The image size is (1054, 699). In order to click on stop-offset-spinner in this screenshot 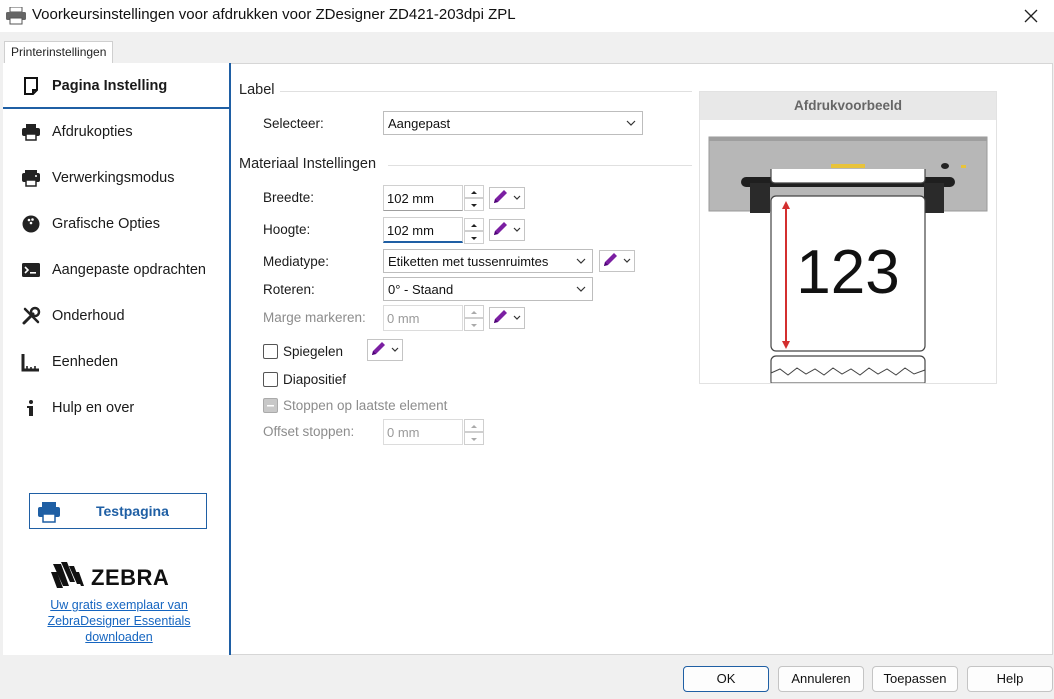, I will do `click(474, 432)`.